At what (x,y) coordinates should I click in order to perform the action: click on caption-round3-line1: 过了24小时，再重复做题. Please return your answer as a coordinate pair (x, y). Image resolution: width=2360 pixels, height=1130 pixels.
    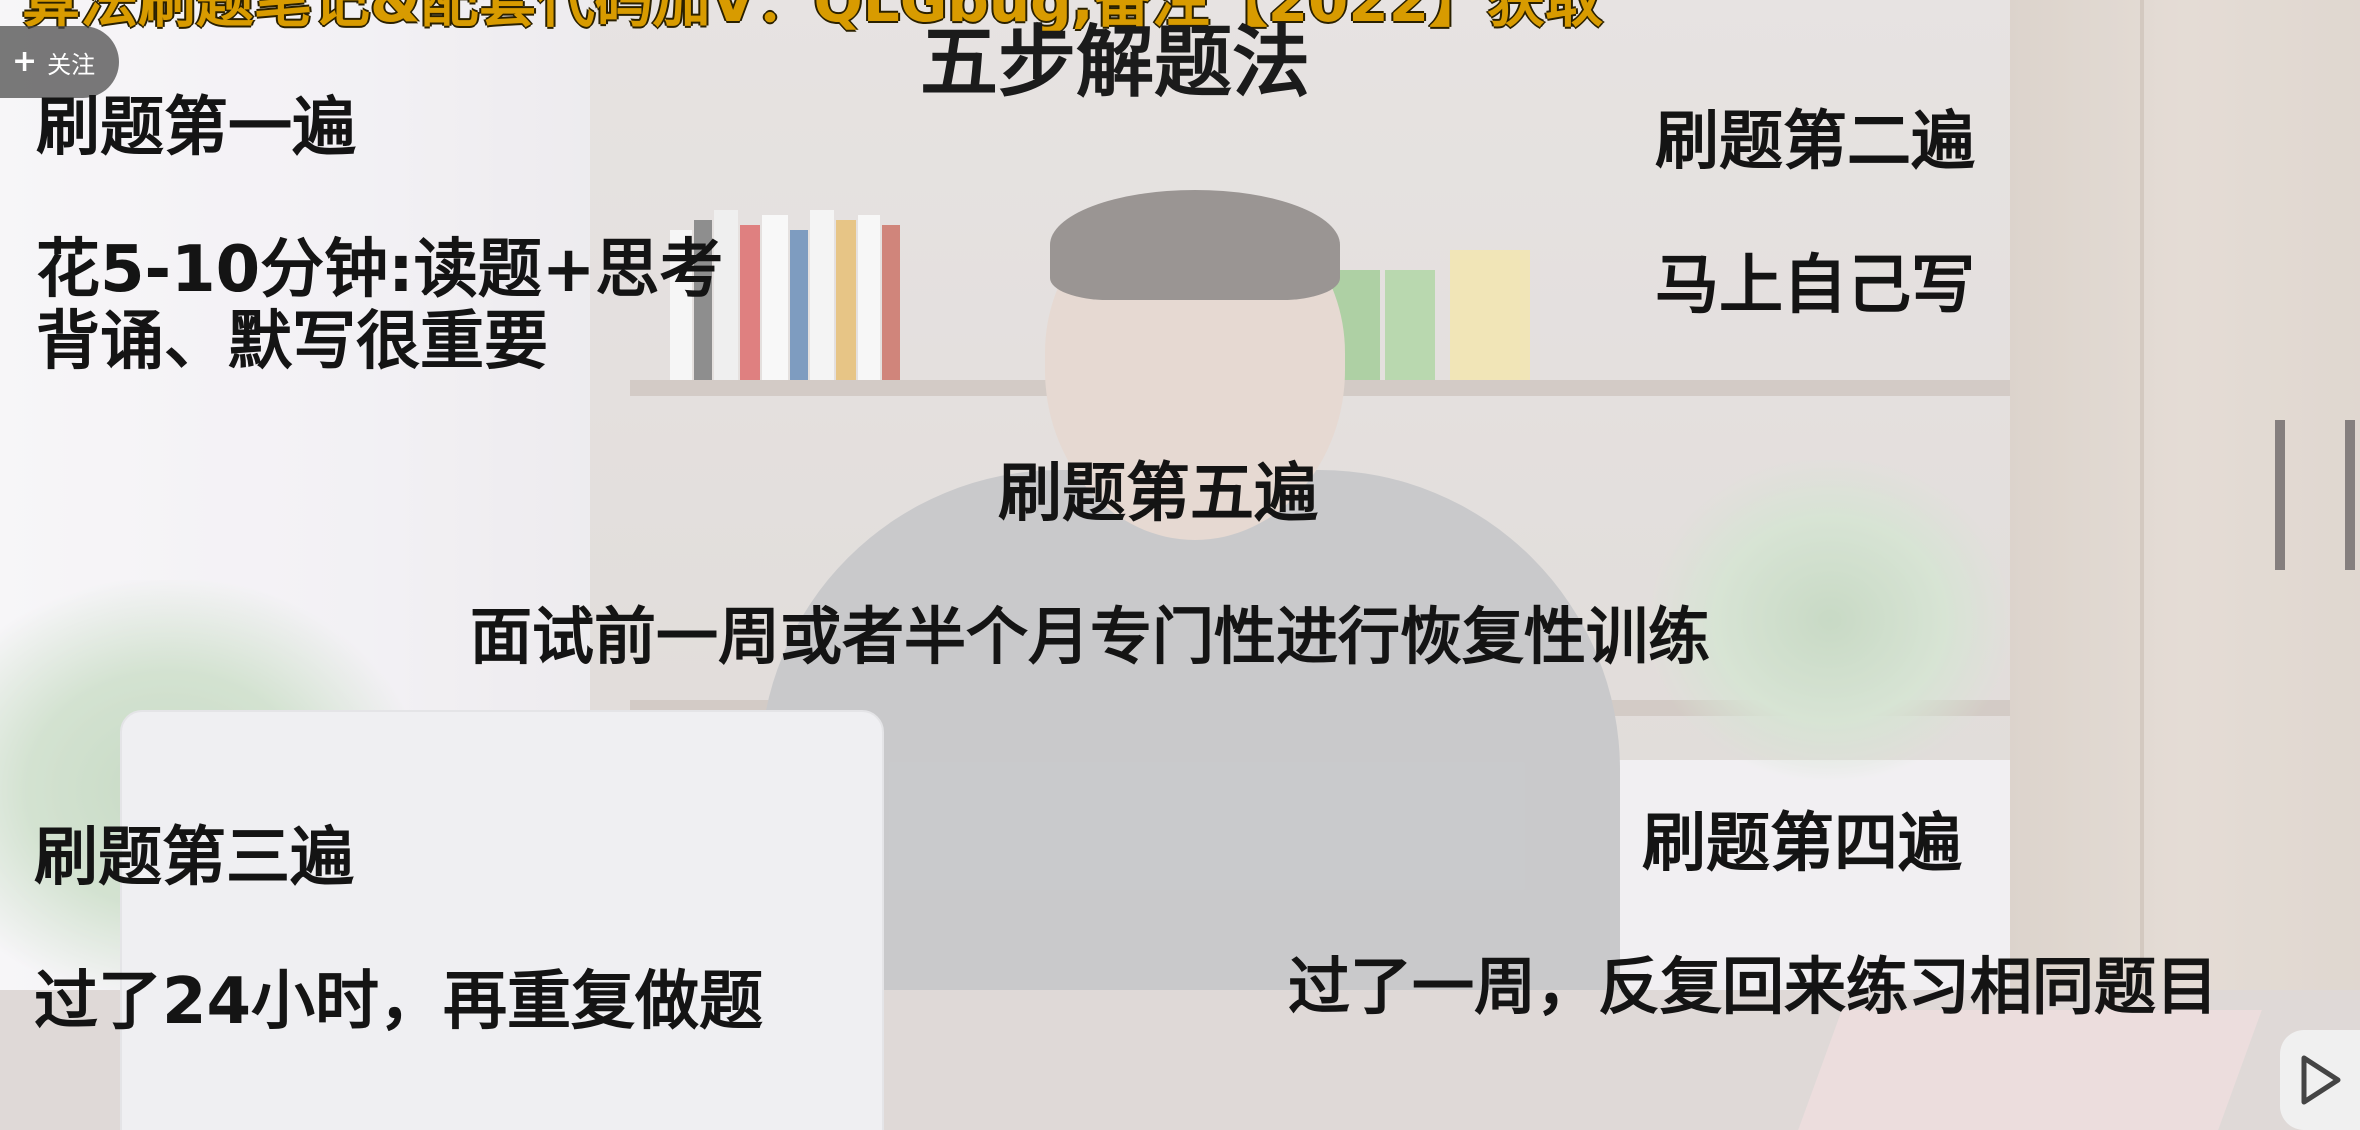
    Looking at the image, I should click on (399, 1002).